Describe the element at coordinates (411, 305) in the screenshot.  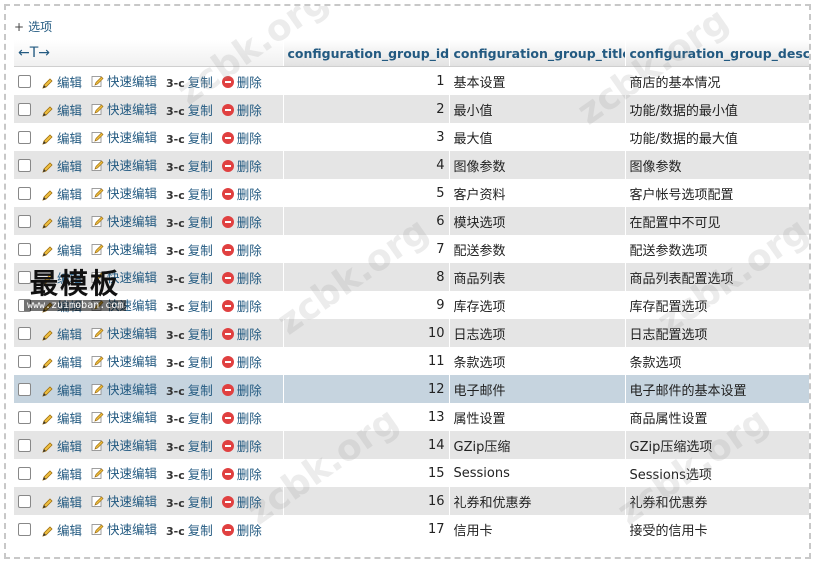
I see `table-row: 编辑快速编辑3-c复制删除9库存选项库存配置选项` at that location.